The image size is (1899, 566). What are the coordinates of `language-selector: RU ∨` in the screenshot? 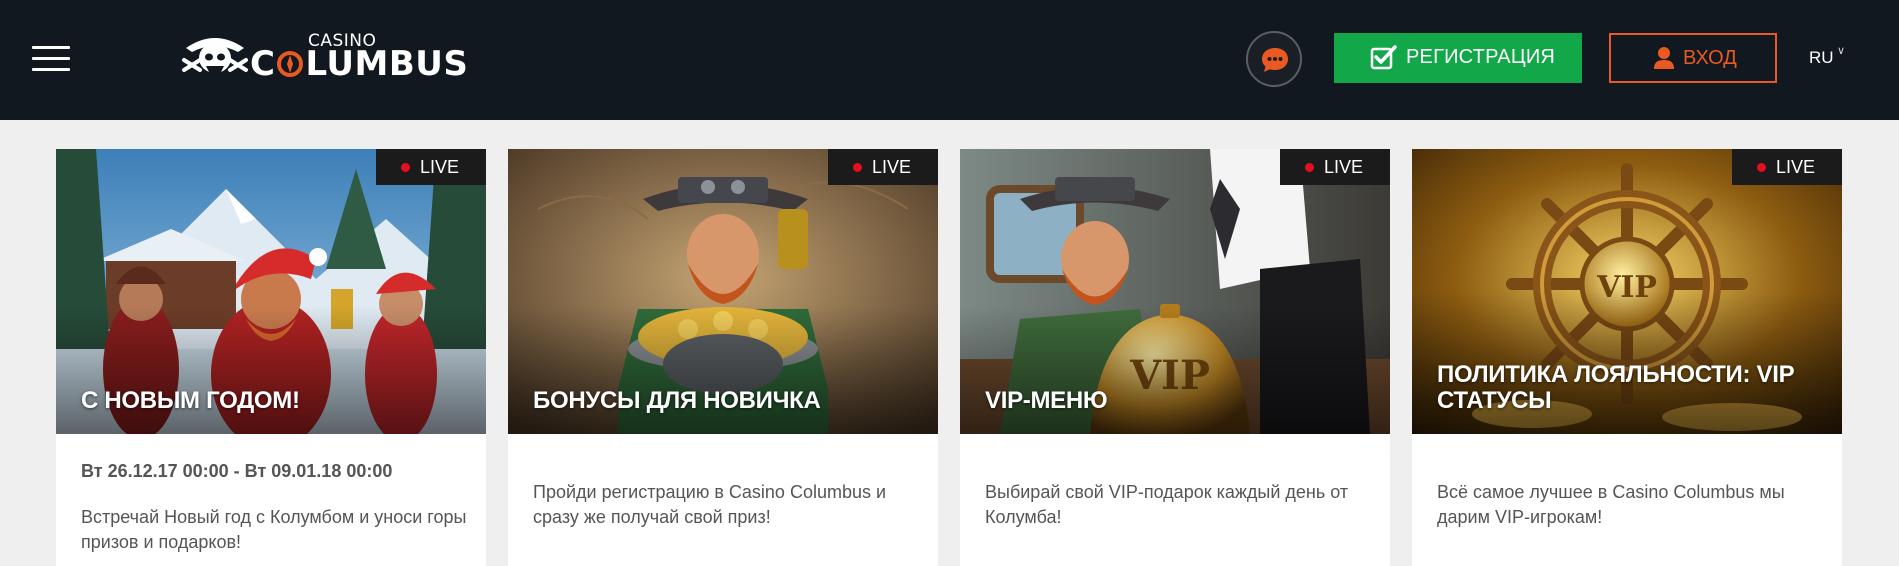 It's located at (1827, 56).